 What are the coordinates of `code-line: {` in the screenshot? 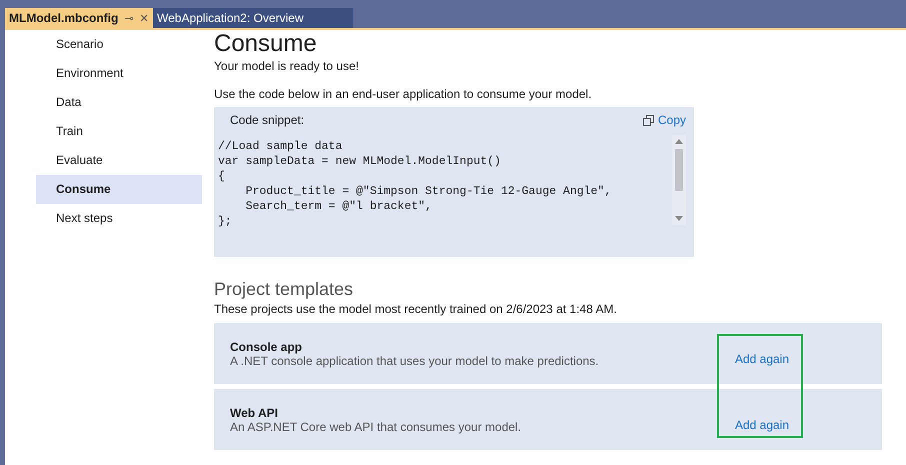 It's located at (222, 176).